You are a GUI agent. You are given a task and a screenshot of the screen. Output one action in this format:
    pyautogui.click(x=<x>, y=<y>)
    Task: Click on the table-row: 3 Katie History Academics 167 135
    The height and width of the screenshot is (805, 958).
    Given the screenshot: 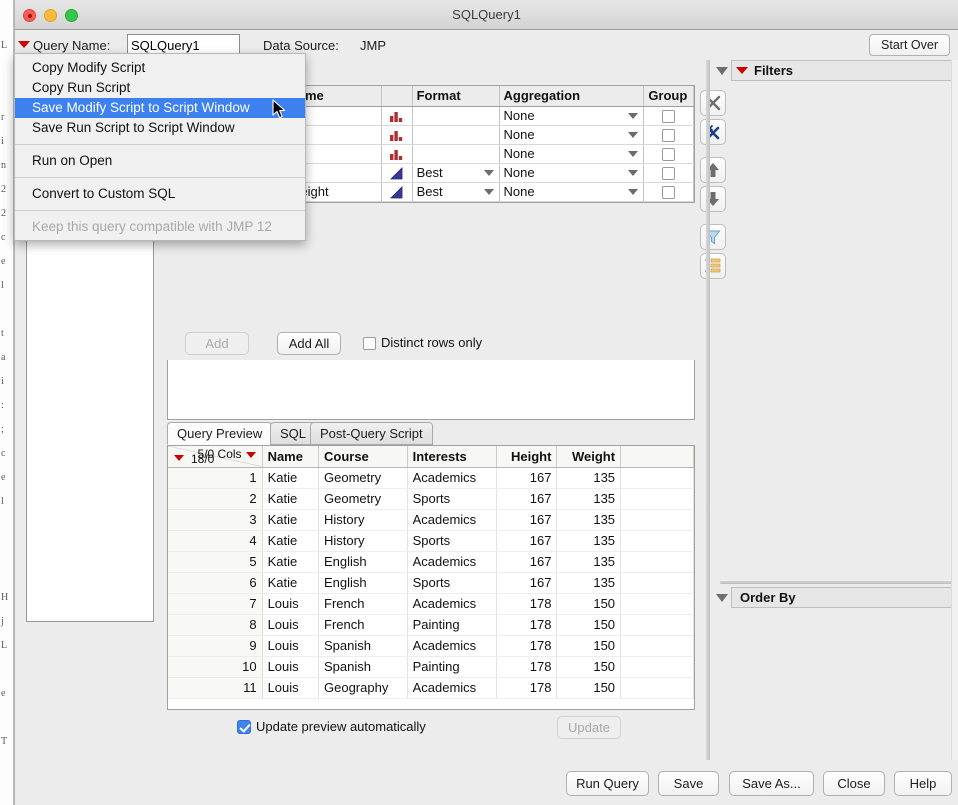 What is the action you would take?
    pyautogui.click(x=431, y=520)
    